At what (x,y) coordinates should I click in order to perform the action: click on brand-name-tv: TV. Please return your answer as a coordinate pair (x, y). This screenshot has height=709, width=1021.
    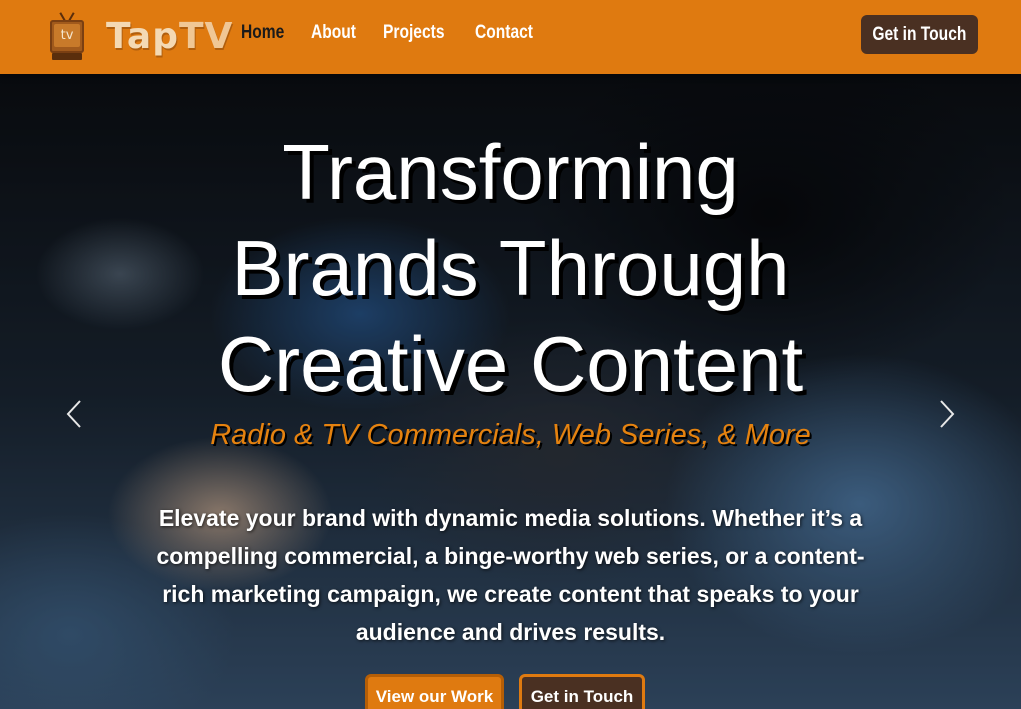
    Looking at the image, I should click on (206, 36).